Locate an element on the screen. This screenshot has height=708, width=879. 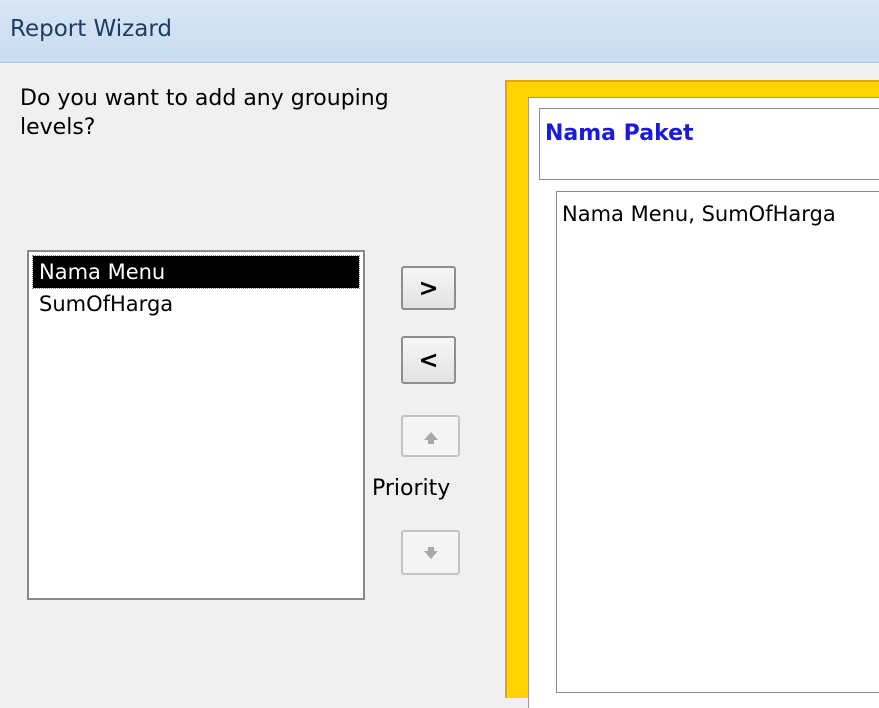
grouping-question: Do you want to add any grouping levels? is located at coordinates (204, 113).